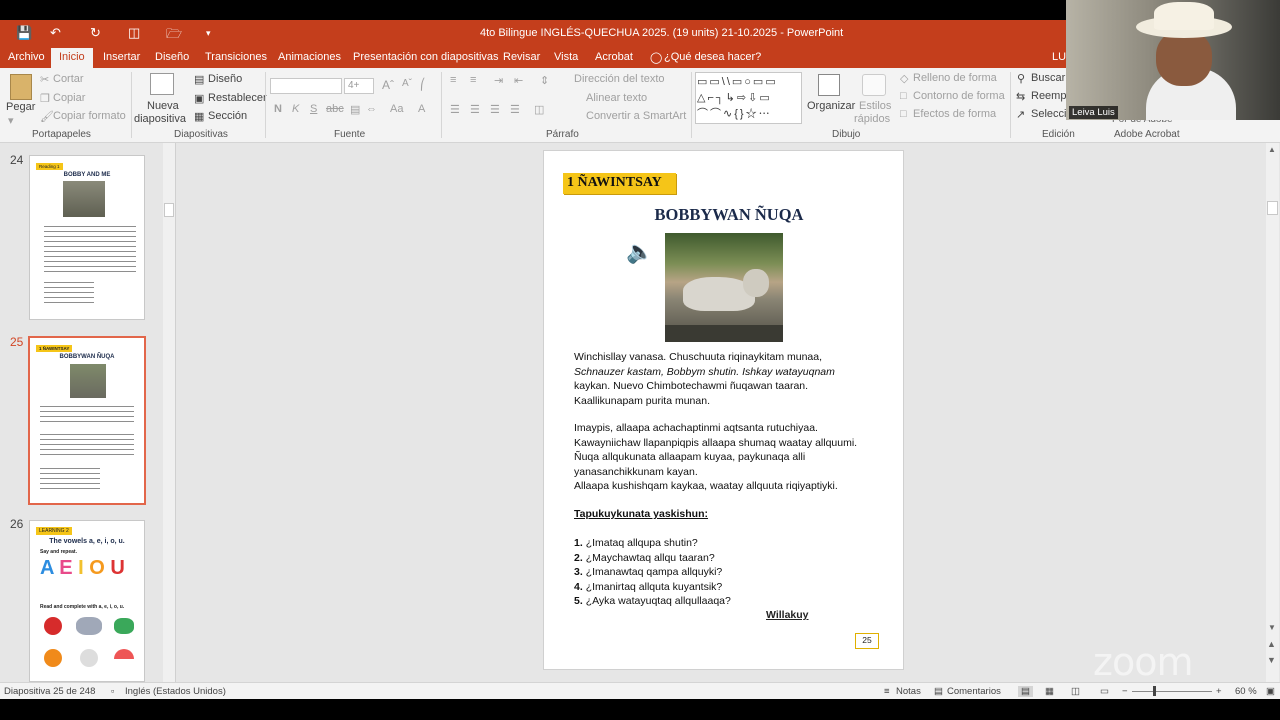  What do you see at coordinates (475, 109) in the screenshot?
I see `align-center-icon: ☰` at bounding box center [475, 109].